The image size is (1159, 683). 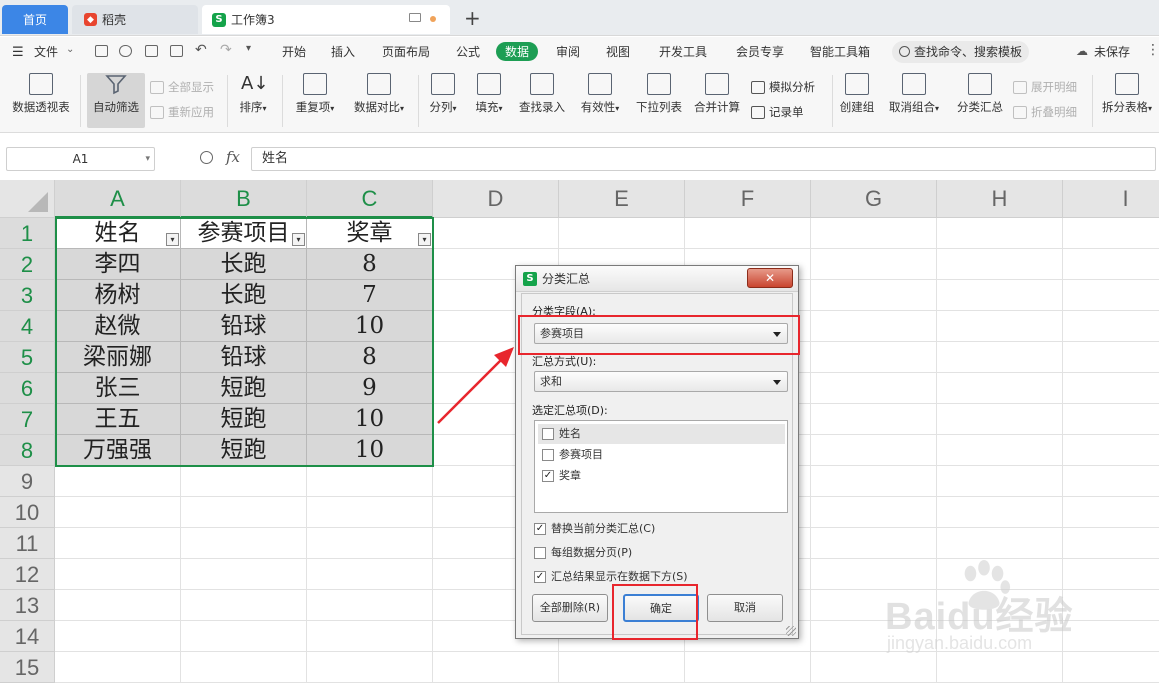 I want to click on cloud-icon: ☁, so click(x=1082, y=51).